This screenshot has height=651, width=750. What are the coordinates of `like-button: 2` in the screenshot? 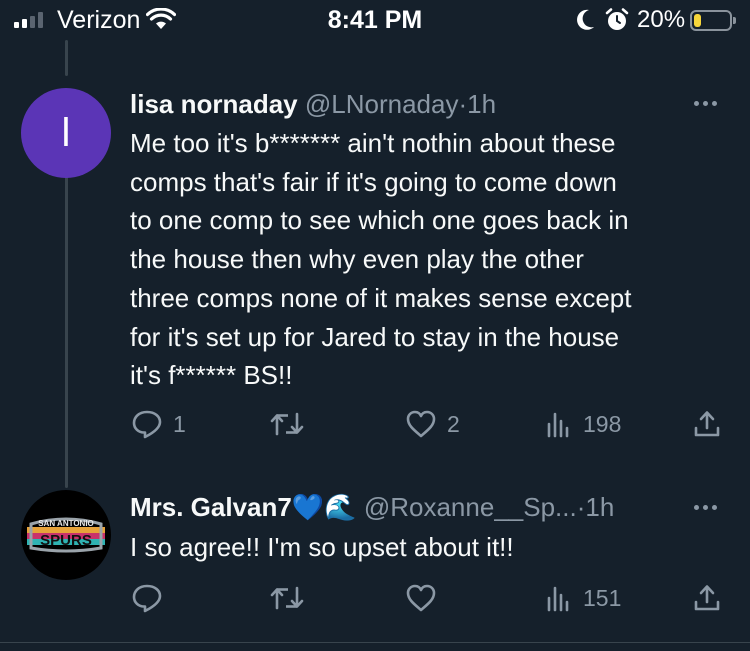 It's located at (432, 424).